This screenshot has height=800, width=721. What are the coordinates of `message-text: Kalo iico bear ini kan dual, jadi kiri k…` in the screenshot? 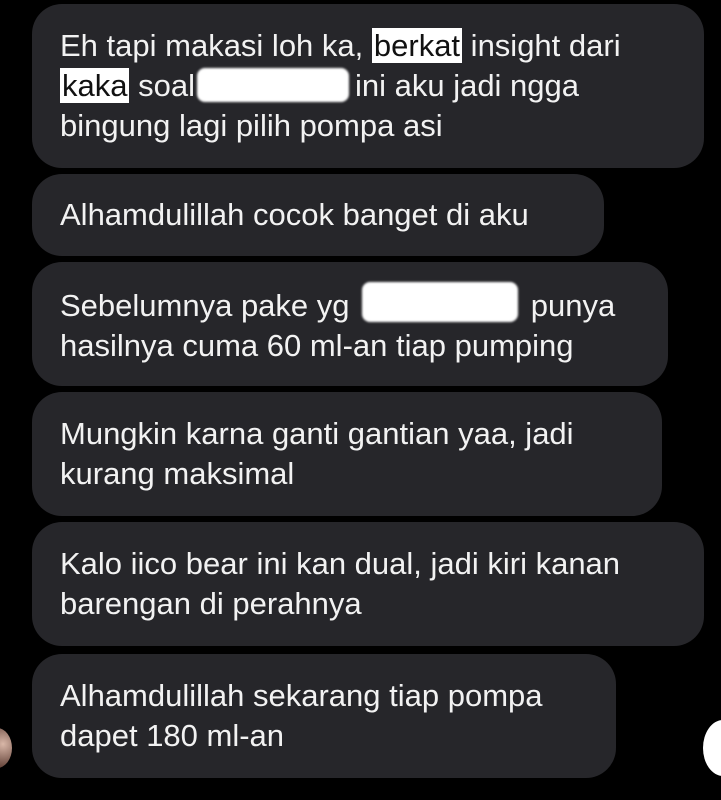 It's located at (340, 563).